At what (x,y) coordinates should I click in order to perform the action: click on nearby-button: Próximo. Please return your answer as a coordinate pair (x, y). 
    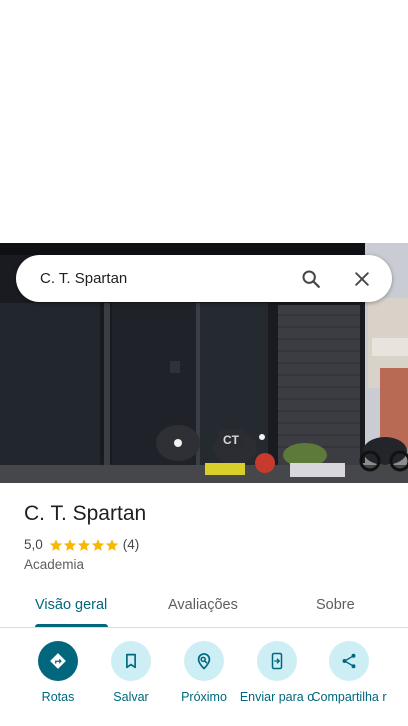
    Looking at the image, I should click on (204, 672).